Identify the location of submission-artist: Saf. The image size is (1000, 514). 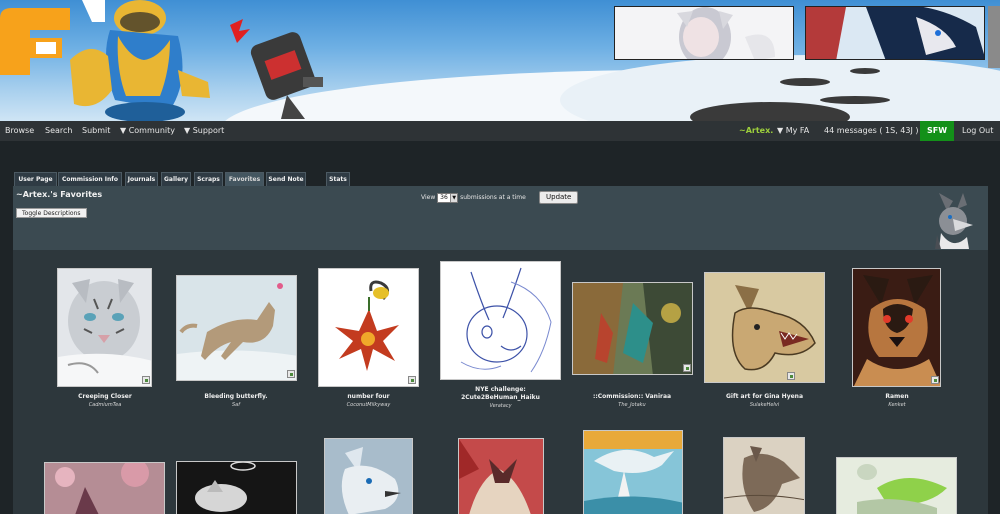
(236, 405).